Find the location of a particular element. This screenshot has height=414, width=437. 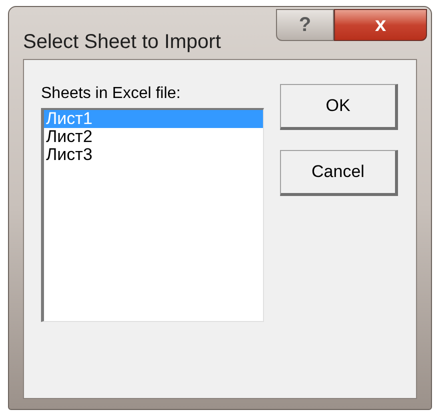

window-title: Select Sheet to Import is located at coordinates (122, 42).